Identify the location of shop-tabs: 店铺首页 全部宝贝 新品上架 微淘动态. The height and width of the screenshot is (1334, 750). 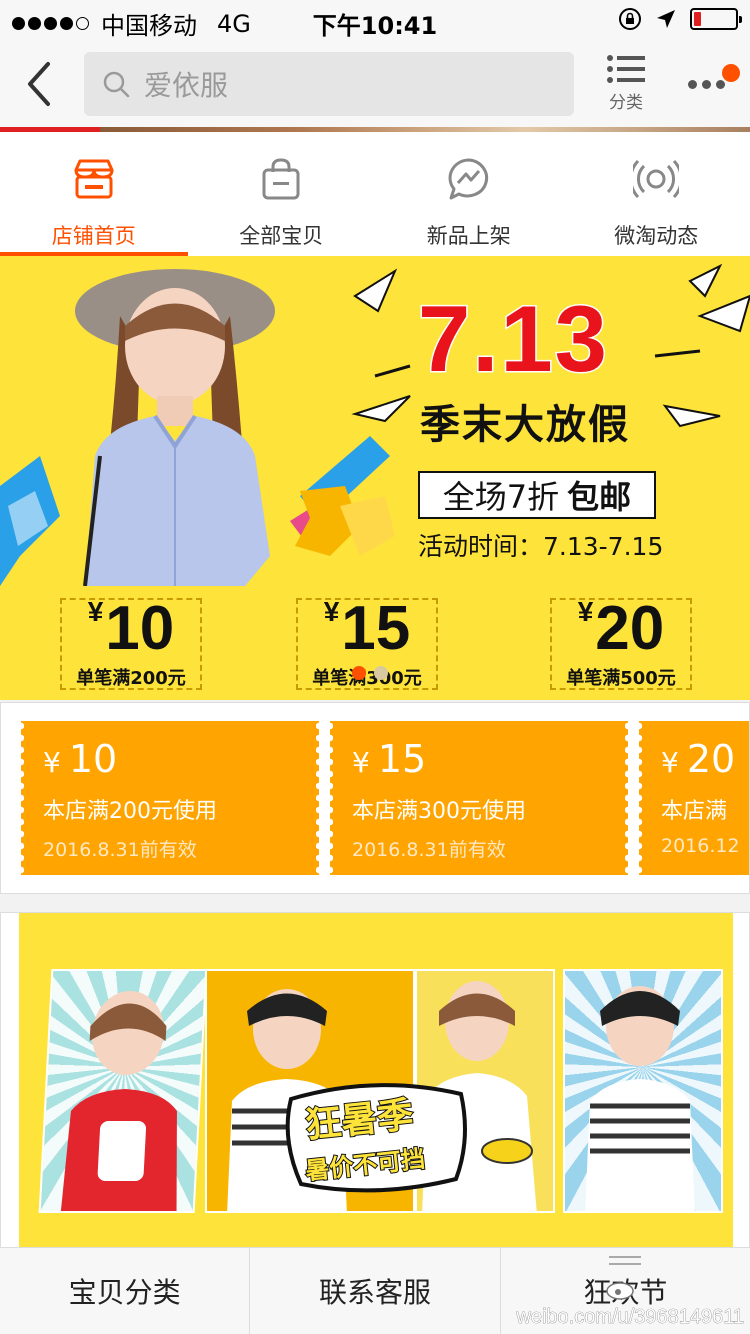
(375, 194).